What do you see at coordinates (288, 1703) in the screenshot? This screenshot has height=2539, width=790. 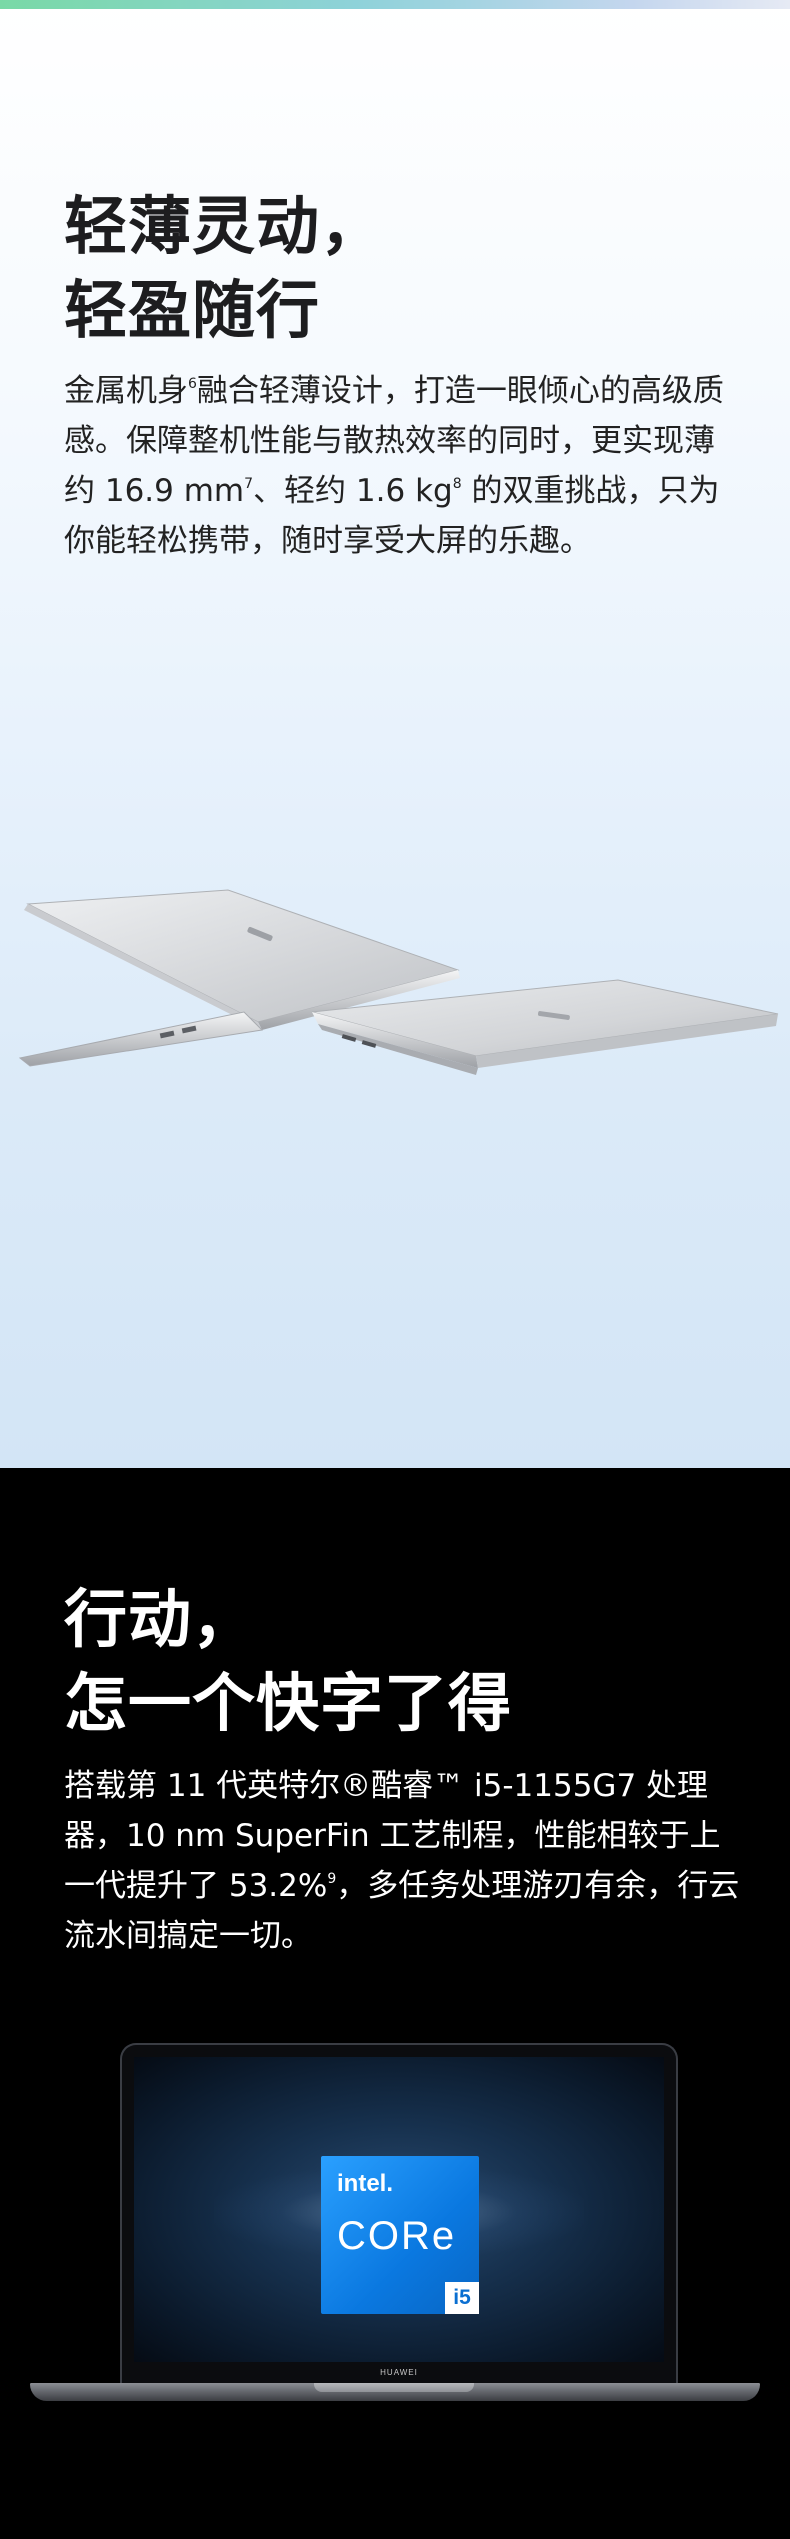 I see `title-line-2: 怎一个快字了得` at bounding box center [288, 1703].